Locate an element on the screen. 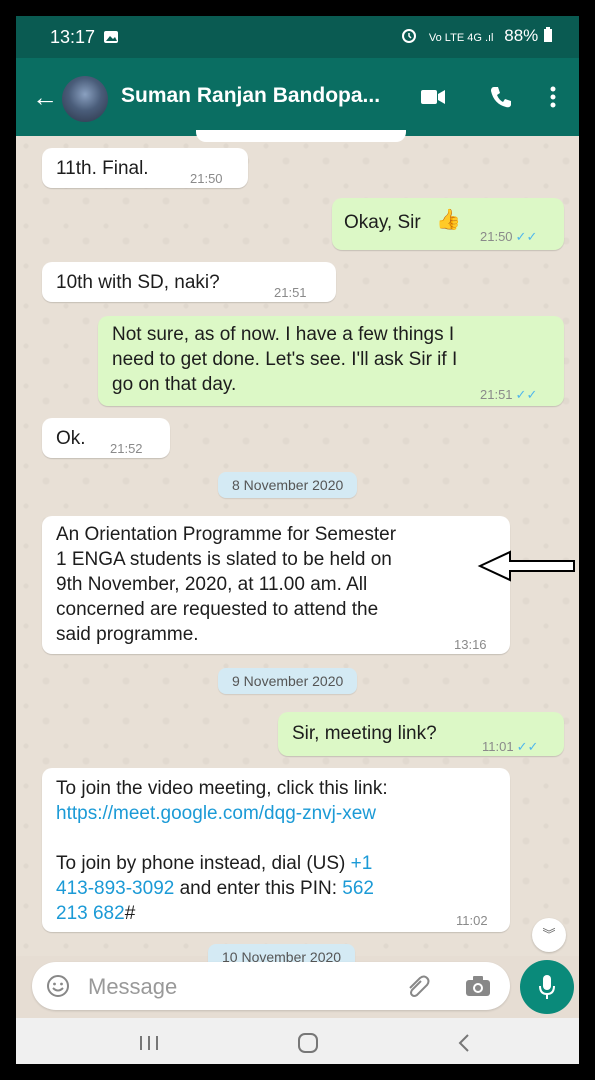 The height and width of the screenshot is (1080, 595). message-text: Ok. is located at coordinates (71, 438).